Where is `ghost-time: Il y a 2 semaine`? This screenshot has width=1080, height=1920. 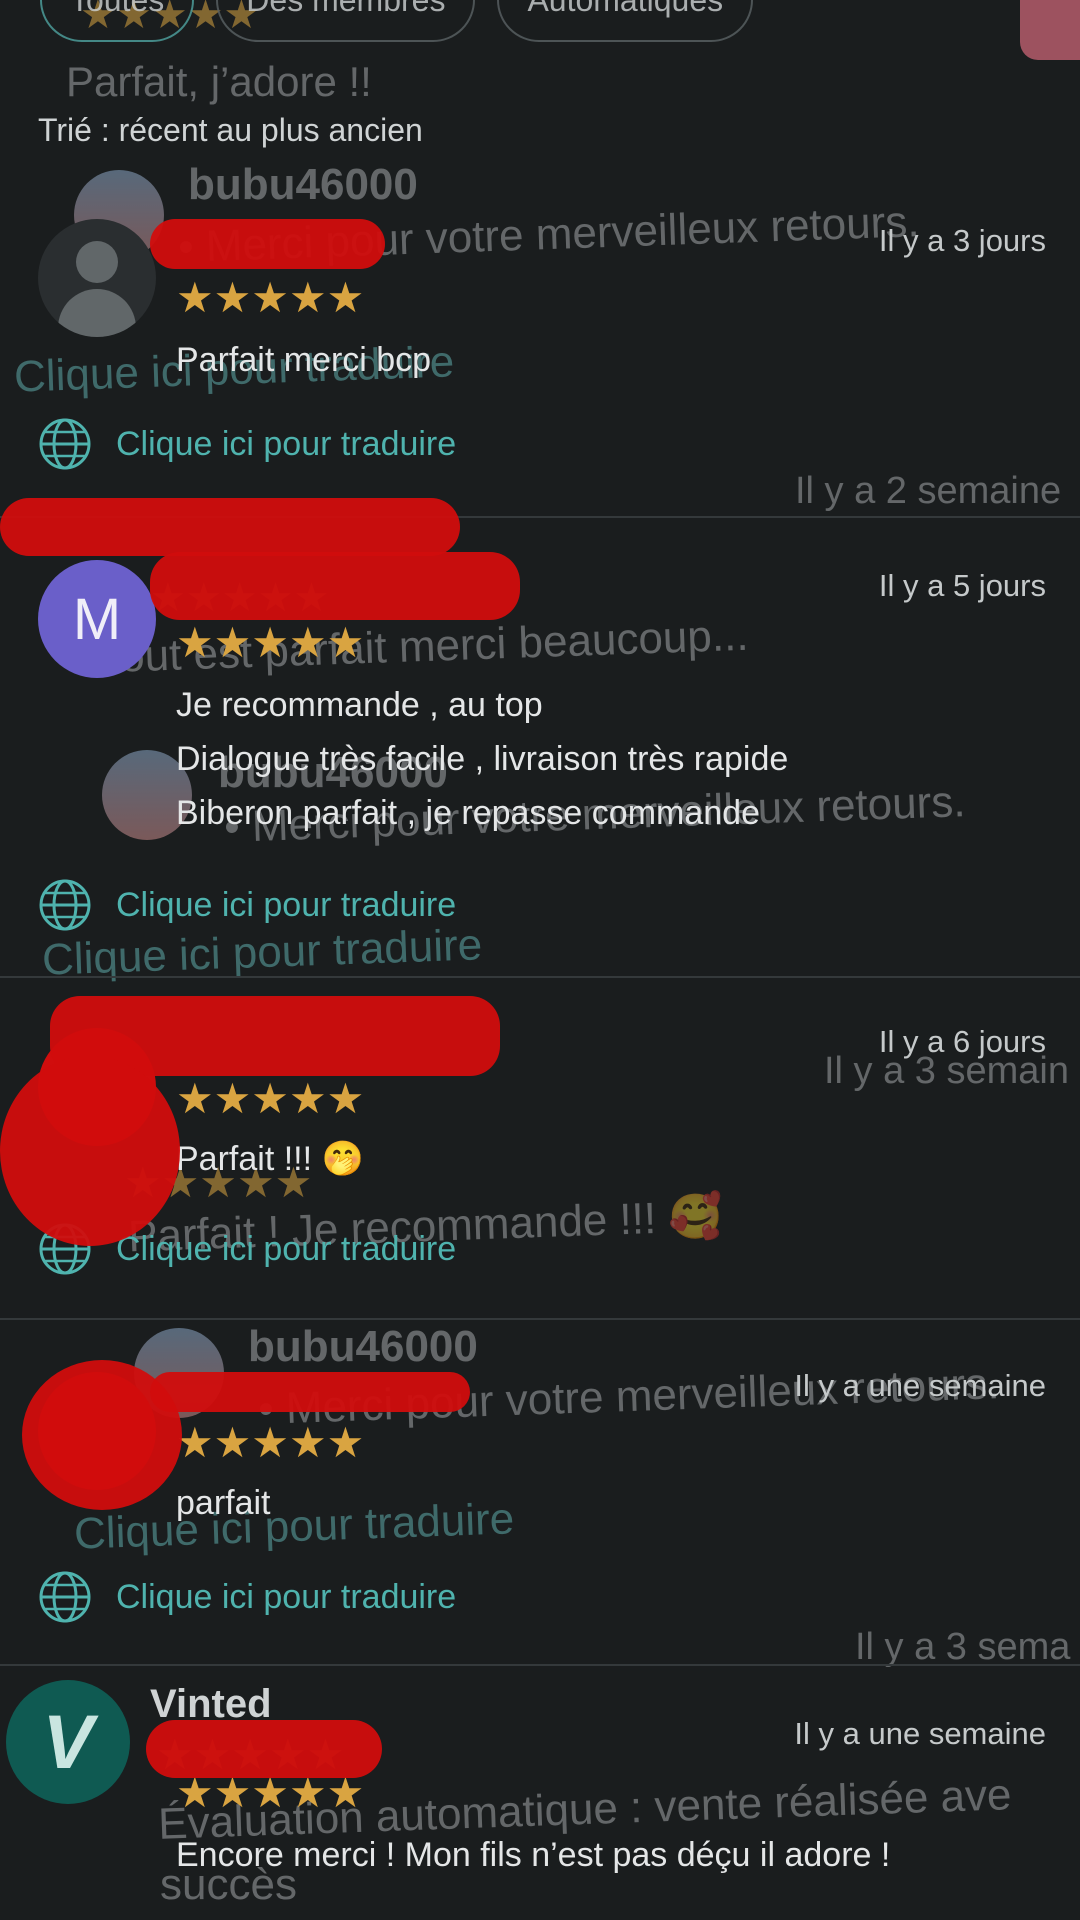
ghost-time: Il y a 2 semaine is located at coordinates (928, 491).